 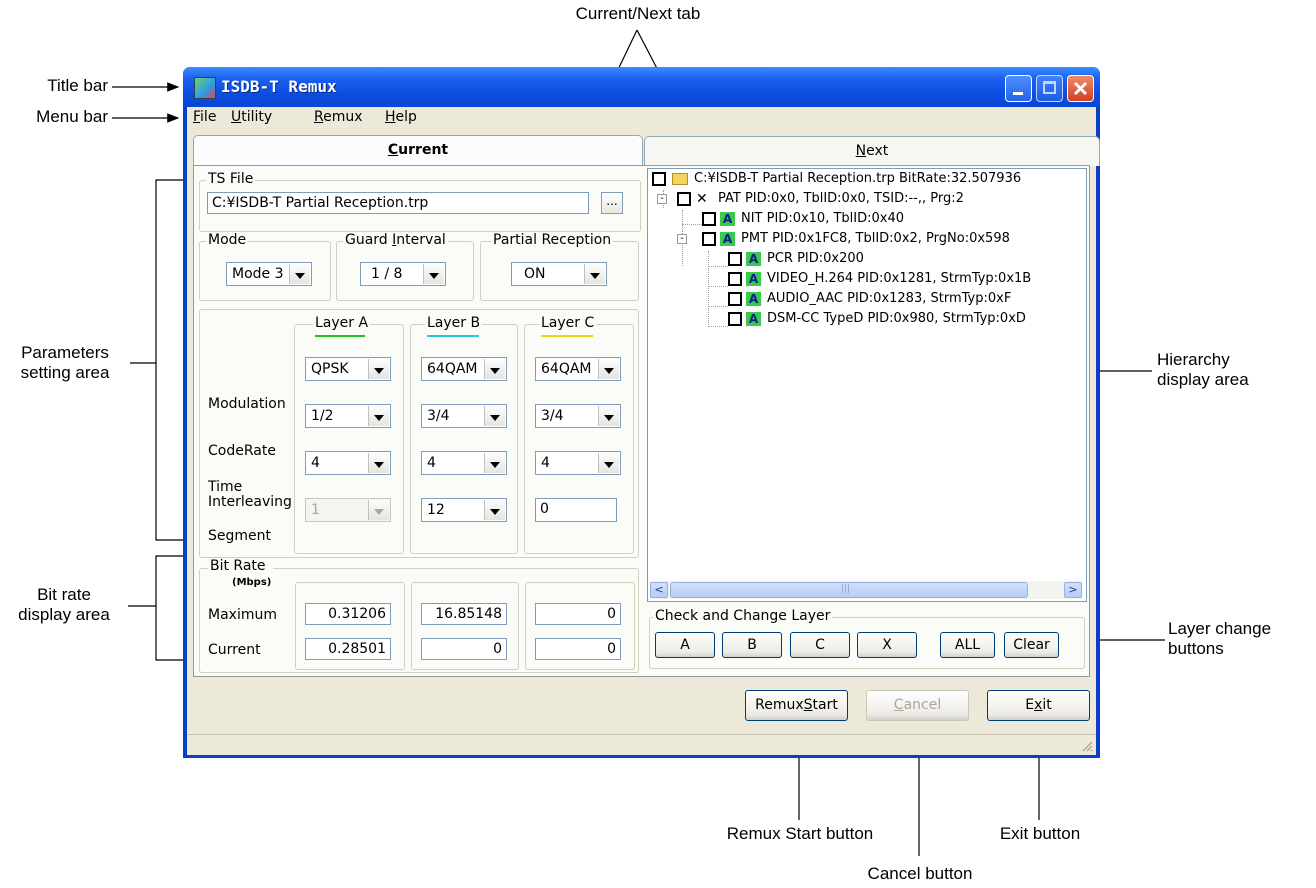 I want to click on cancel-rest: ancel, so click(x=922, y=705).